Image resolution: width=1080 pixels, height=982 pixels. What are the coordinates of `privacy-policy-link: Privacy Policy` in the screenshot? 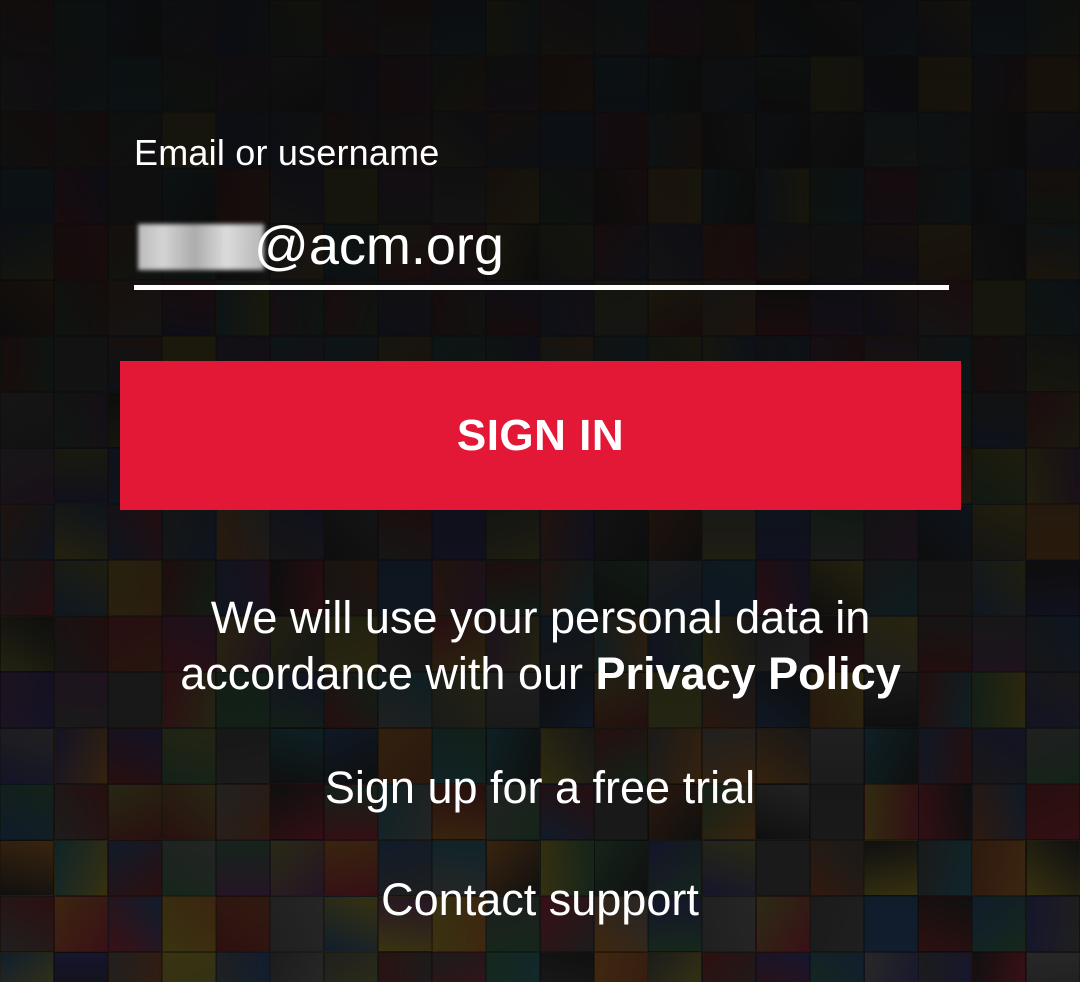 It's located at (748, 673).